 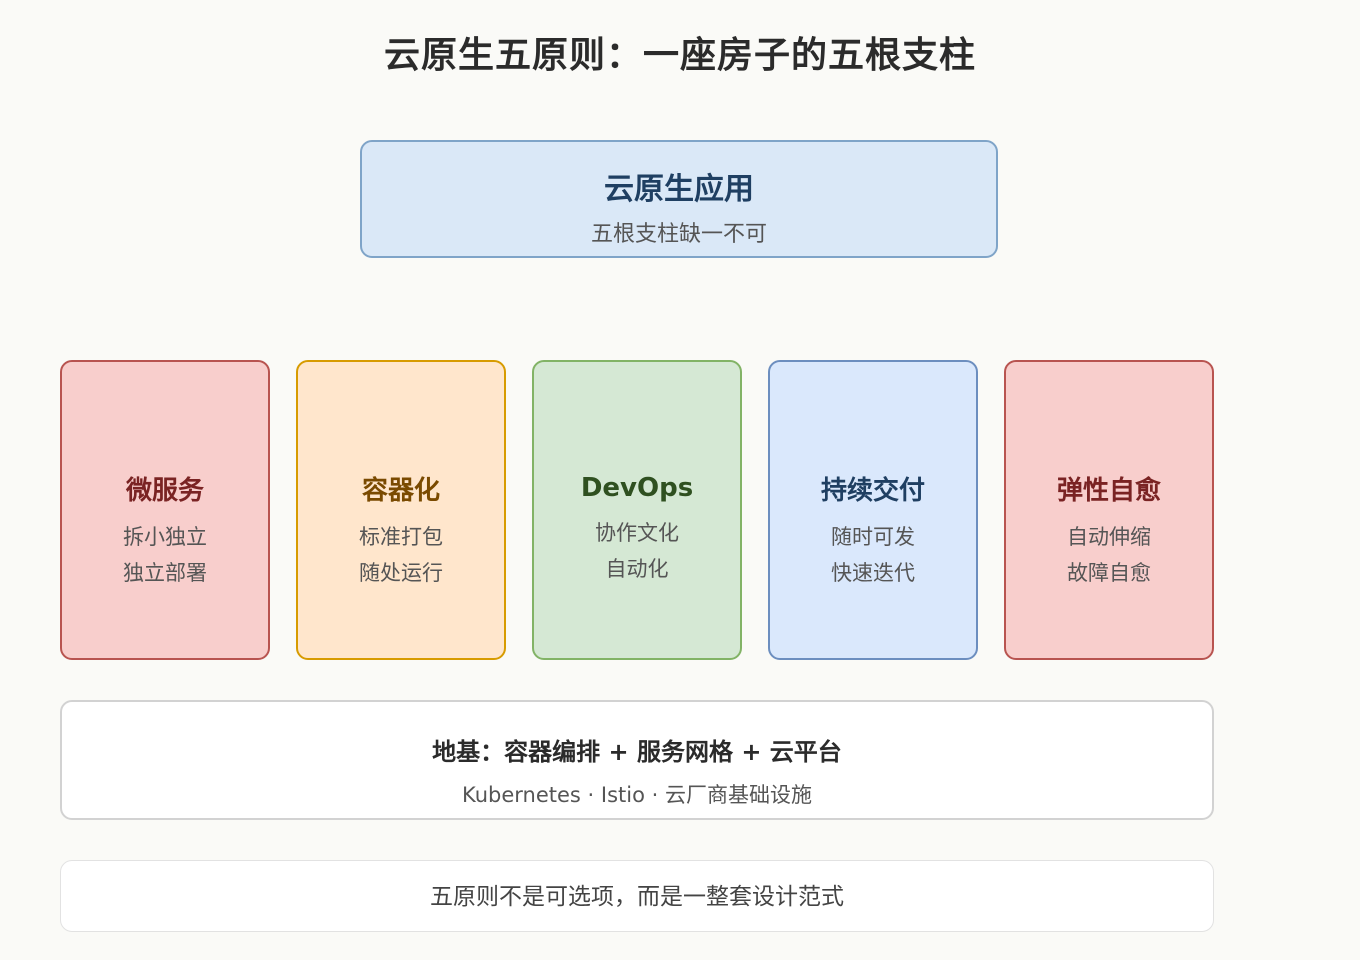 I want to click on pillar-line-2: 自动化, so click(x=637, y=569).